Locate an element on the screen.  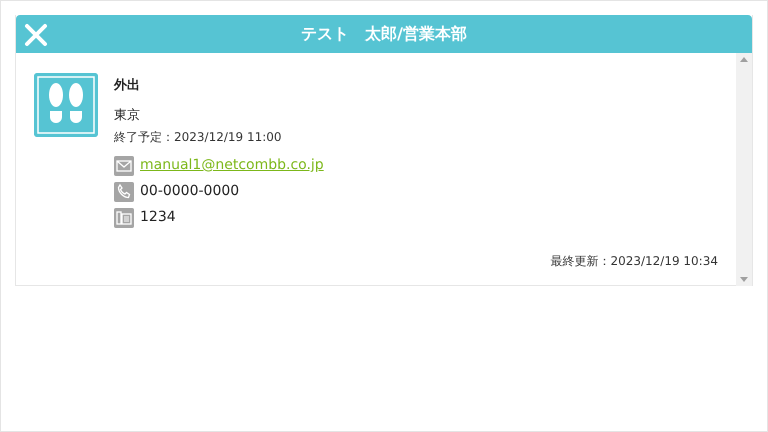
desk-phone-icon is located at coordinates (124, 218).